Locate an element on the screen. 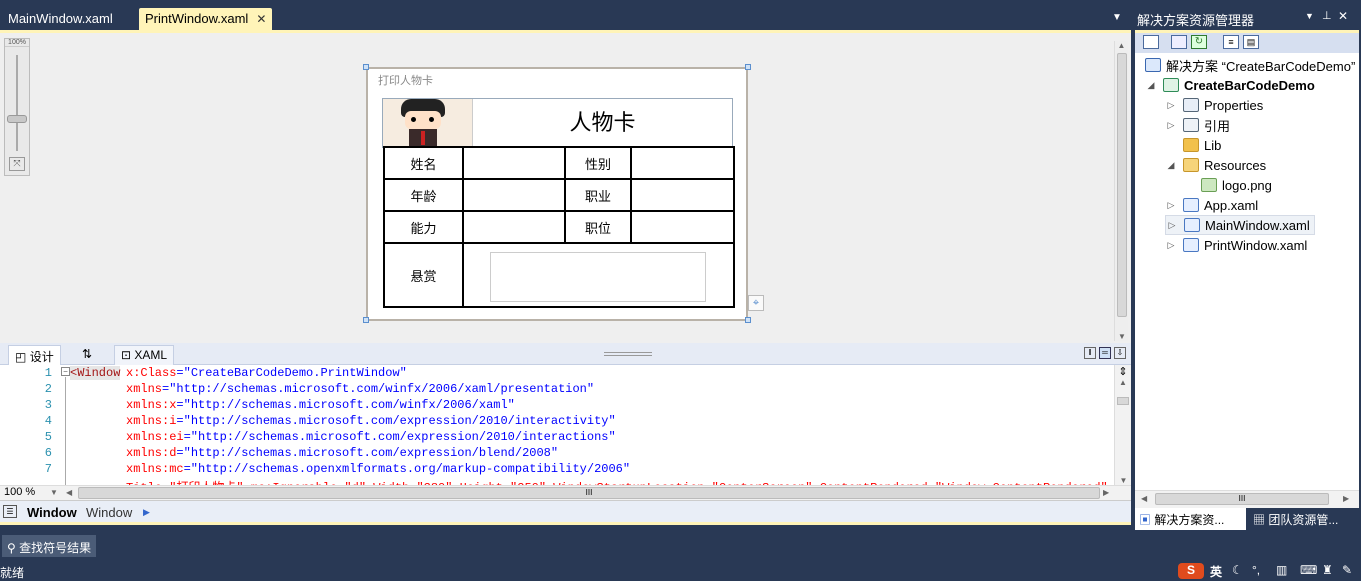 Image resolution: width=1361 pixels, height=581 pixels. collapse-pane-icon: ⇩ is located at coordinates (1120, 353).